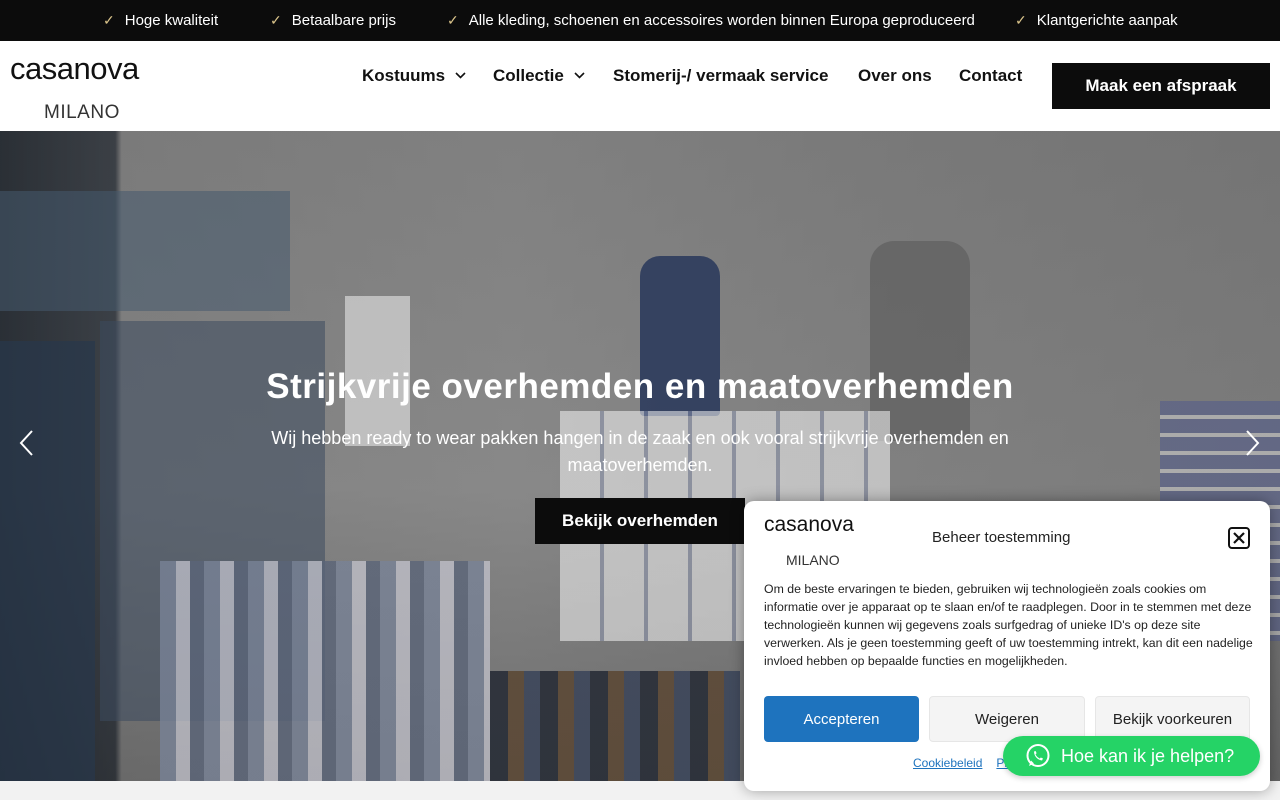  Describe the element at coordinates (1148, 755) in the screenshot. I see `whatsapp-label: Hoe kan ik je helpen?` at that location.